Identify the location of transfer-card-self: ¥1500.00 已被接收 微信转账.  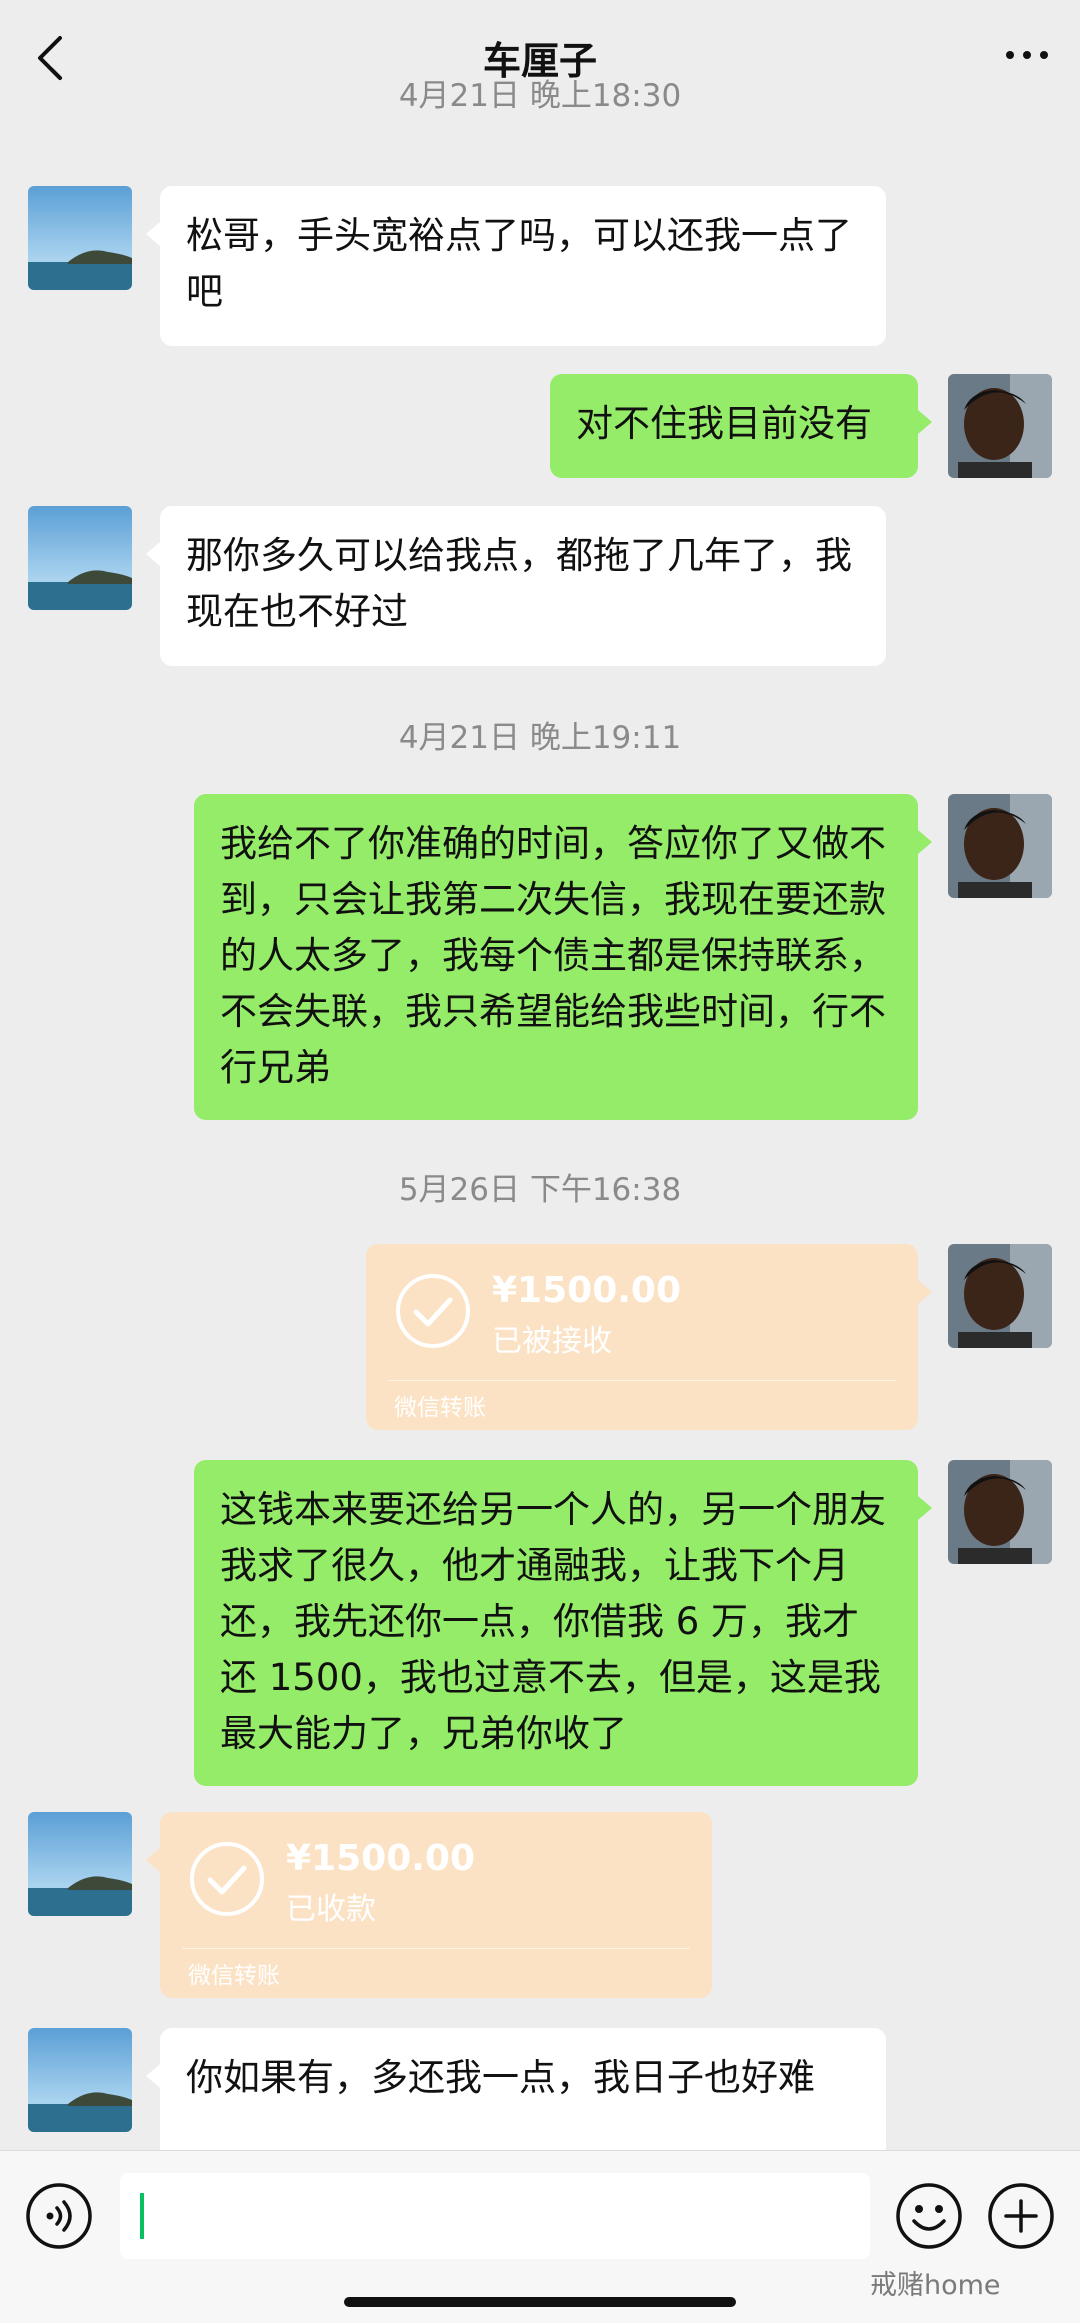
(649, 1337).